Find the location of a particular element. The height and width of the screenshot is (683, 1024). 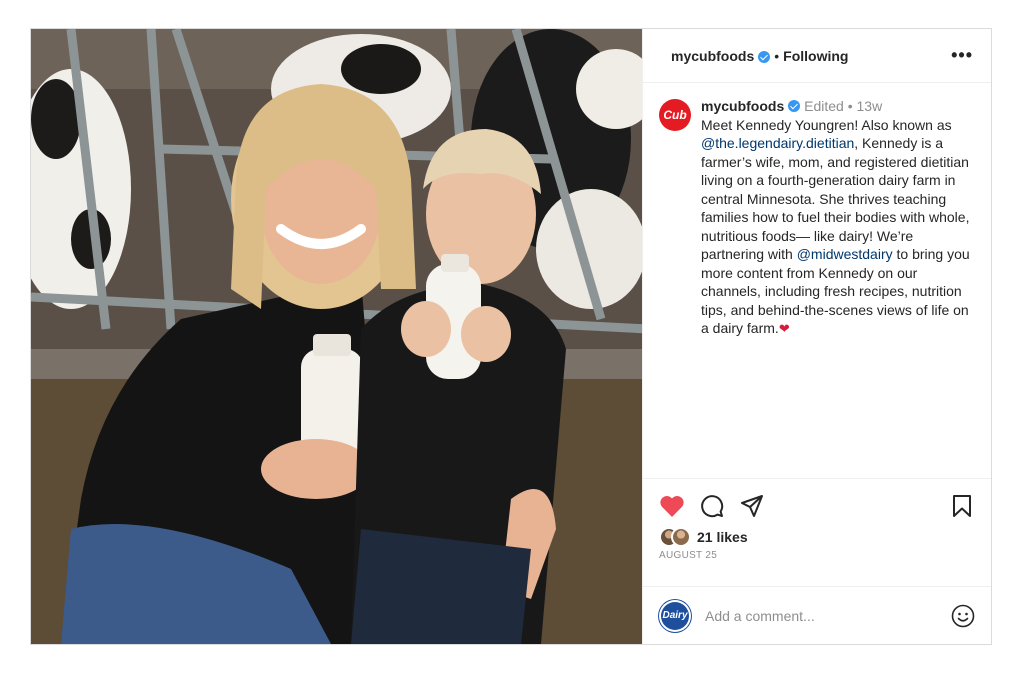

likes-row: 21 likes is located at coordinates (817, 537).